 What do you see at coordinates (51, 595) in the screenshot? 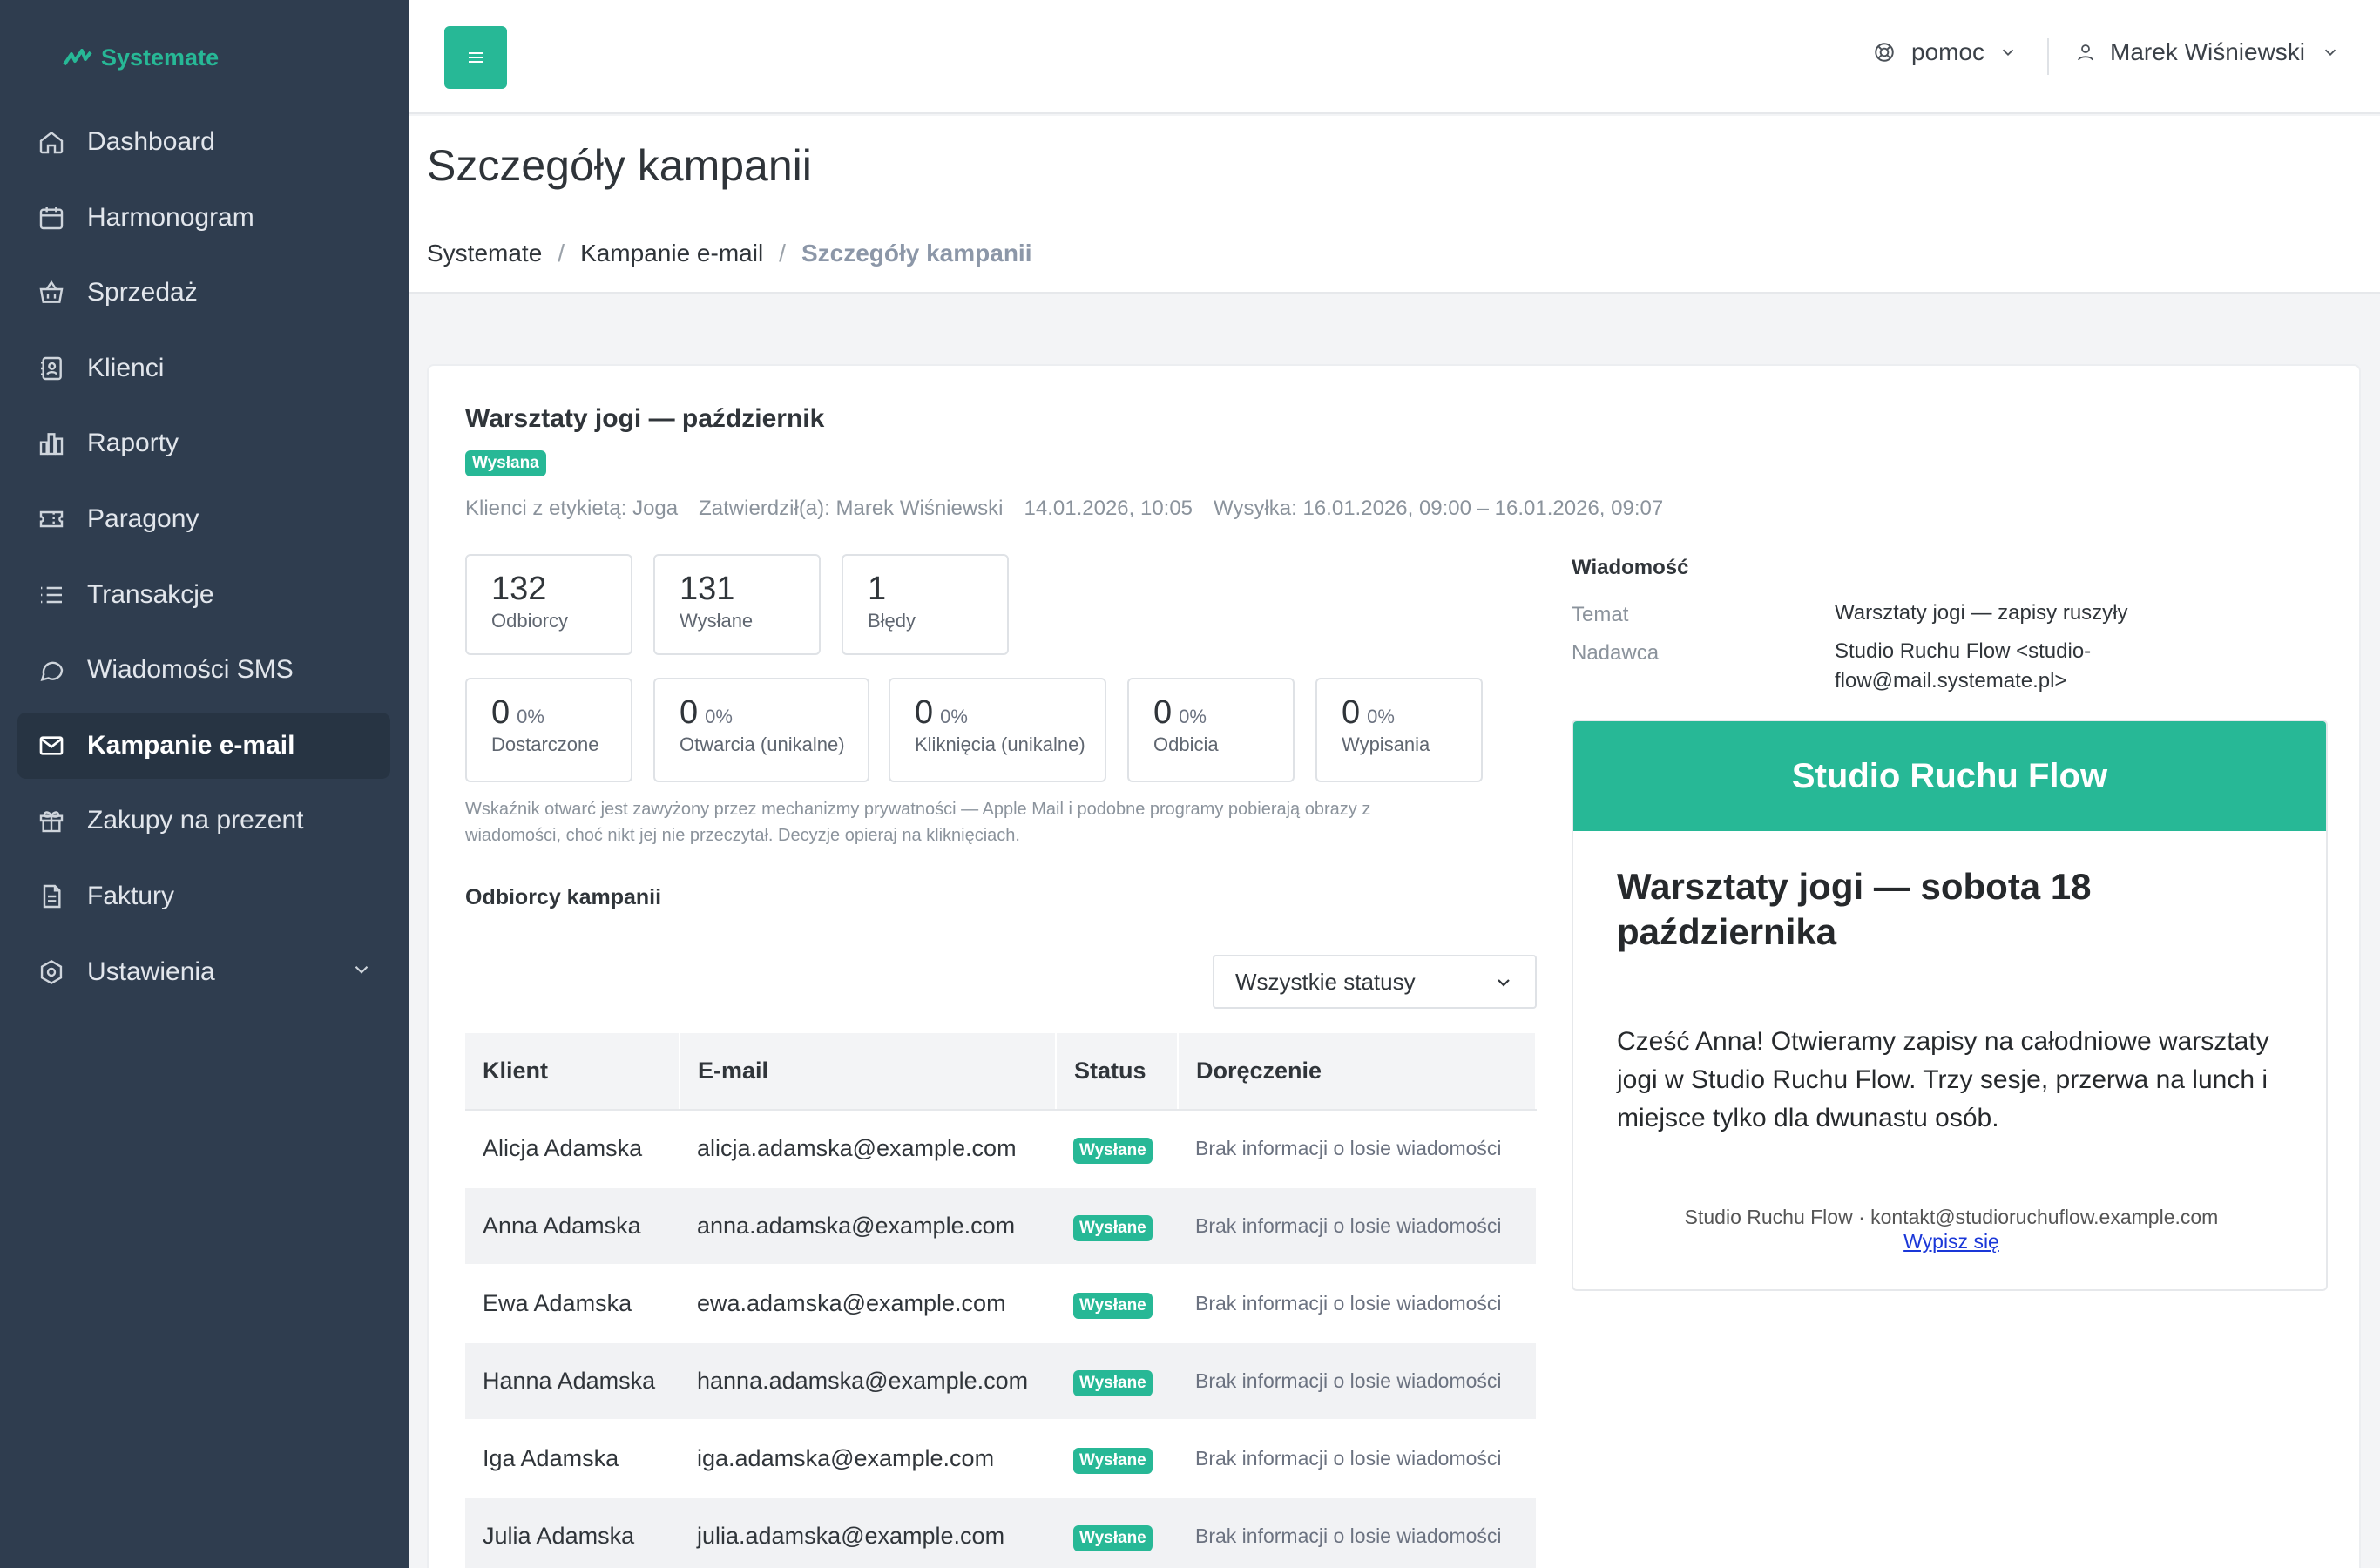
I see `list-icon` at bounding box center [51, 595].